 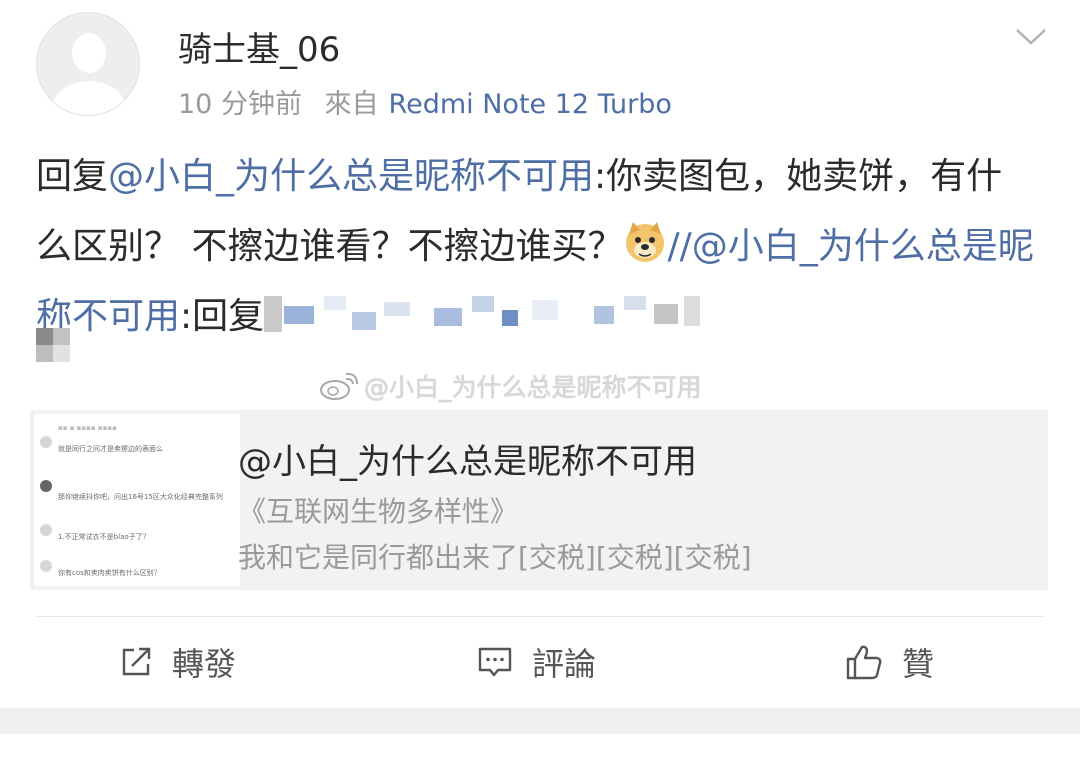 I want to click on pixelated-mosaic, so click(x=484, y=314).